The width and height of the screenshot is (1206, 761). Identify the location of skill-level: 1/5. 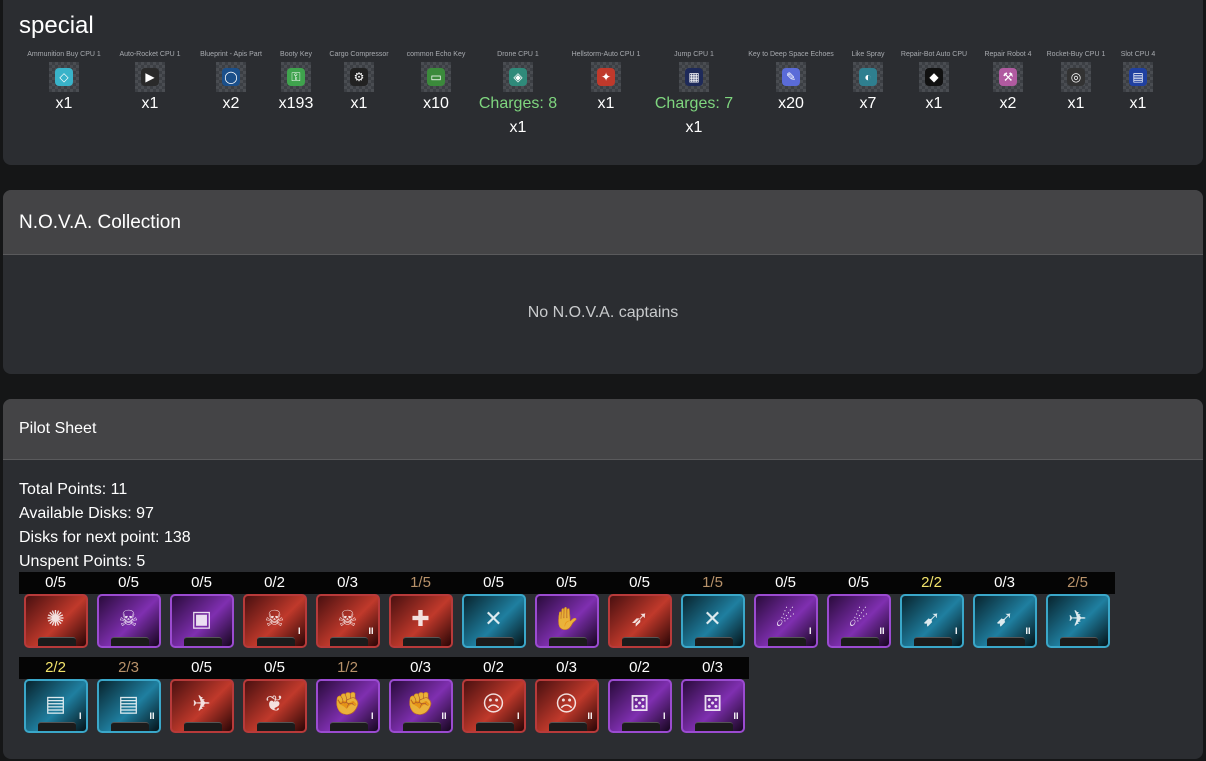
(712, 582).